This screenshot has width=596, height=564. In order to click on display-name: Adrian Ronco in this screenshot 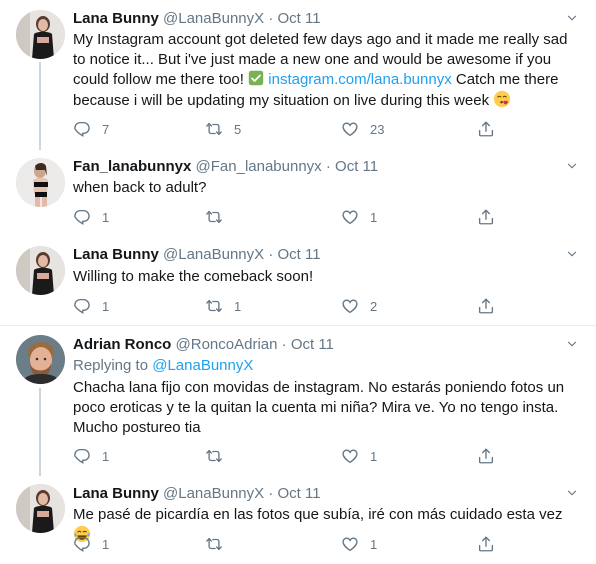, I will do `click(122, 344)`.